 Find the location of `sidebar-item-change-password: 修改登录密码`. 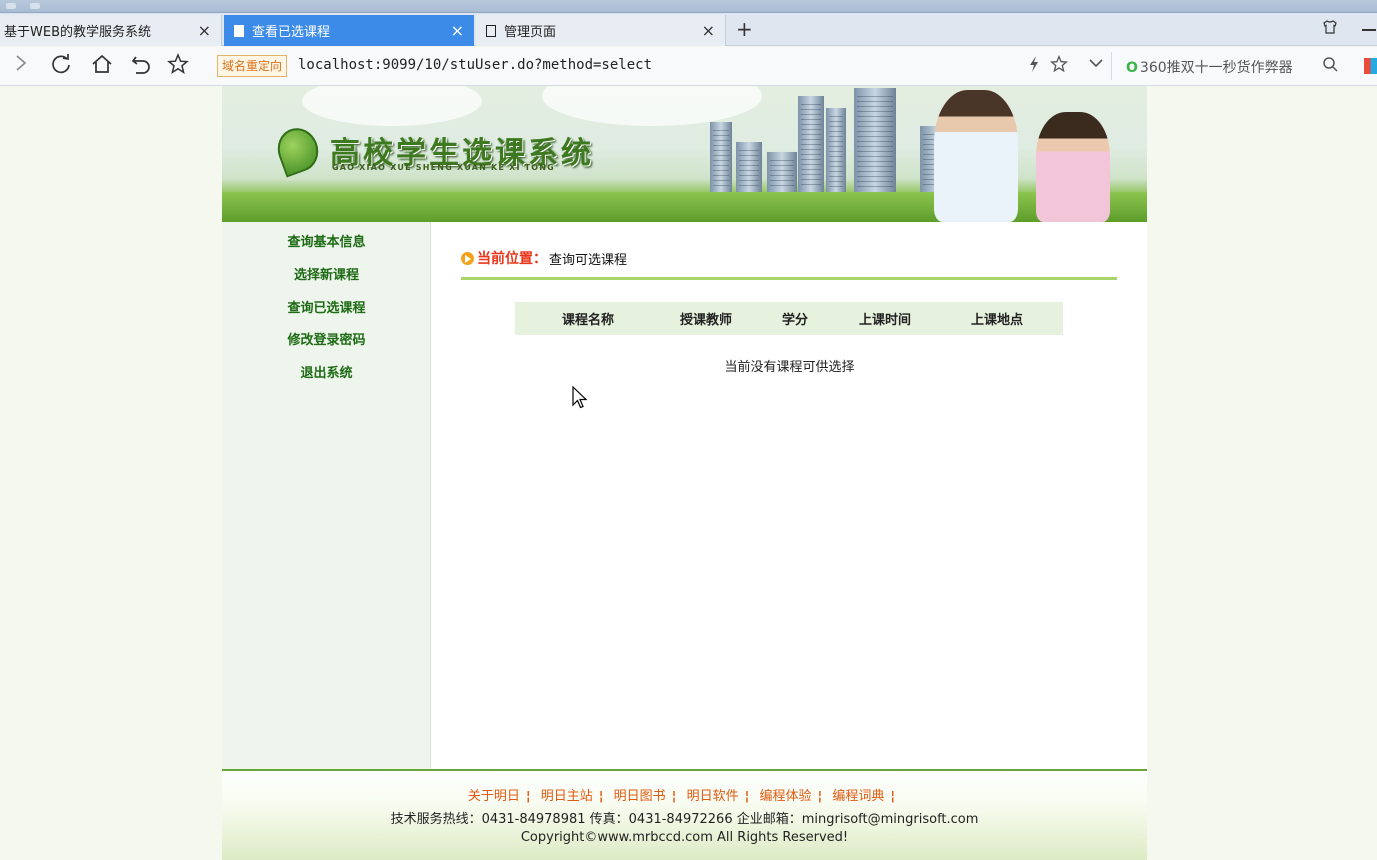

sidebar-item-change-password: 修改登录密码 is located at coordinates (326, 338).